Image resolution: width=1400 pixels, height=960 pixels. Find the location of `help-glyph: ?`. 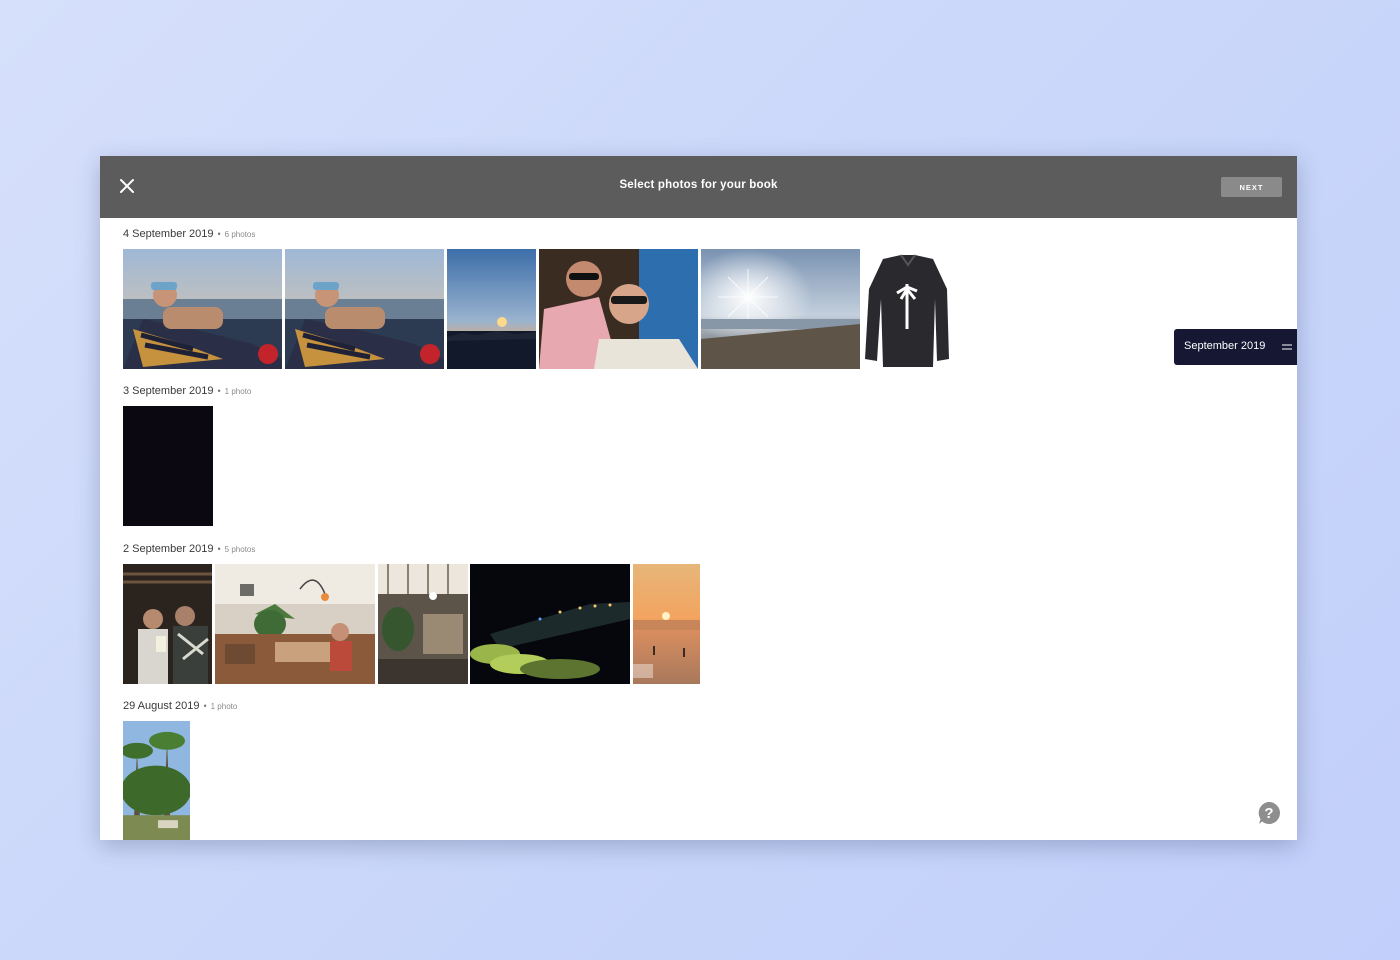

help-glyph: ? is located at coordinates (1268, 813).